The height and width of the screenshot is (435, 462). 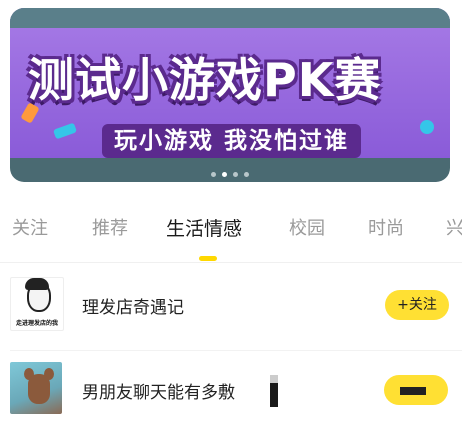 What do you see at coordinates (158, 390) in the screenshot?
I see `post-title: 男朋友聊天能有多敷` at bounding box center [158, 390].